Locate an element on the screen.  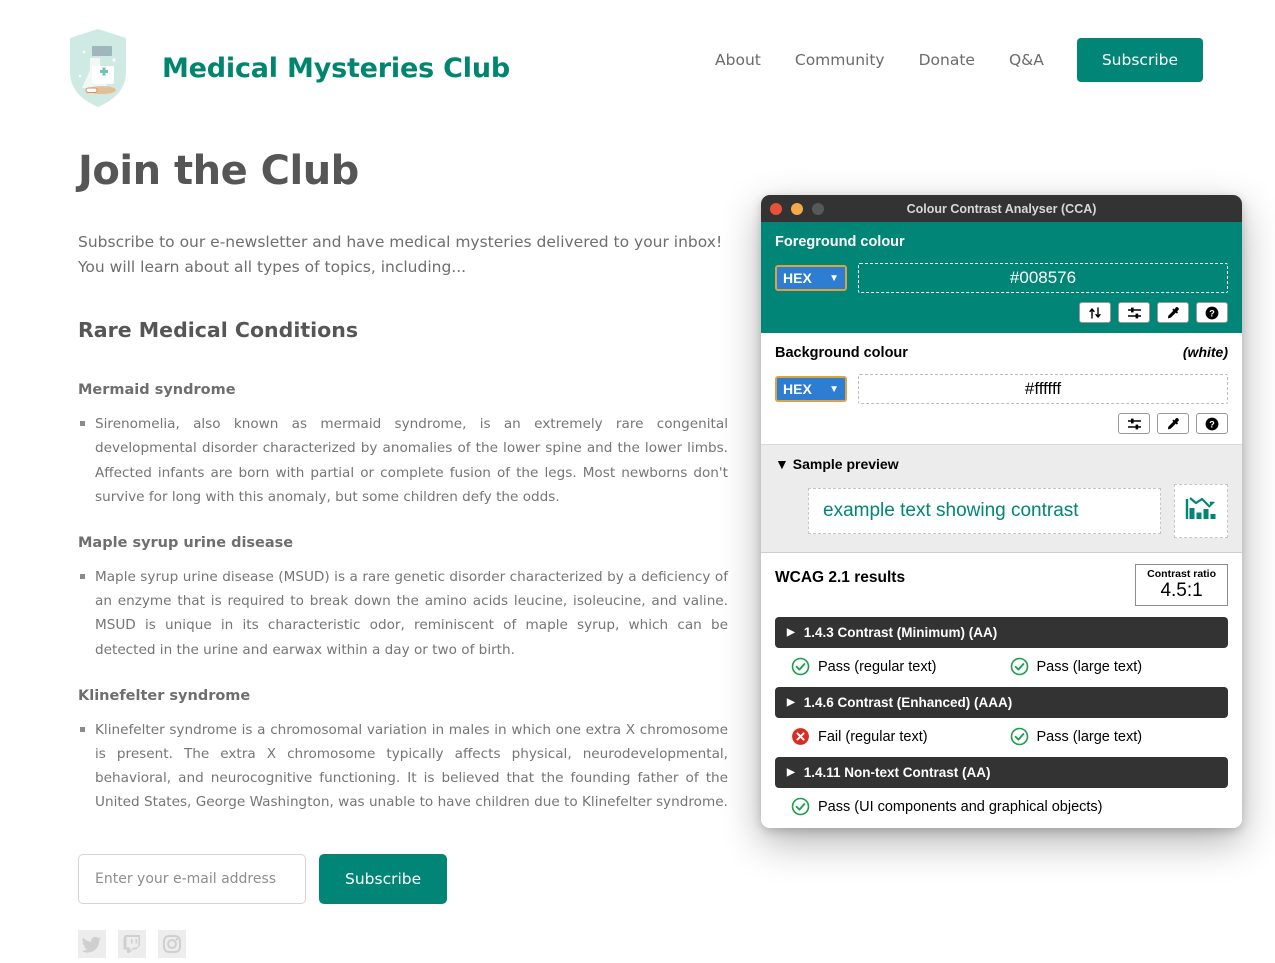
background-hex-input: #ffffff is located at coordinates (1043, 389).